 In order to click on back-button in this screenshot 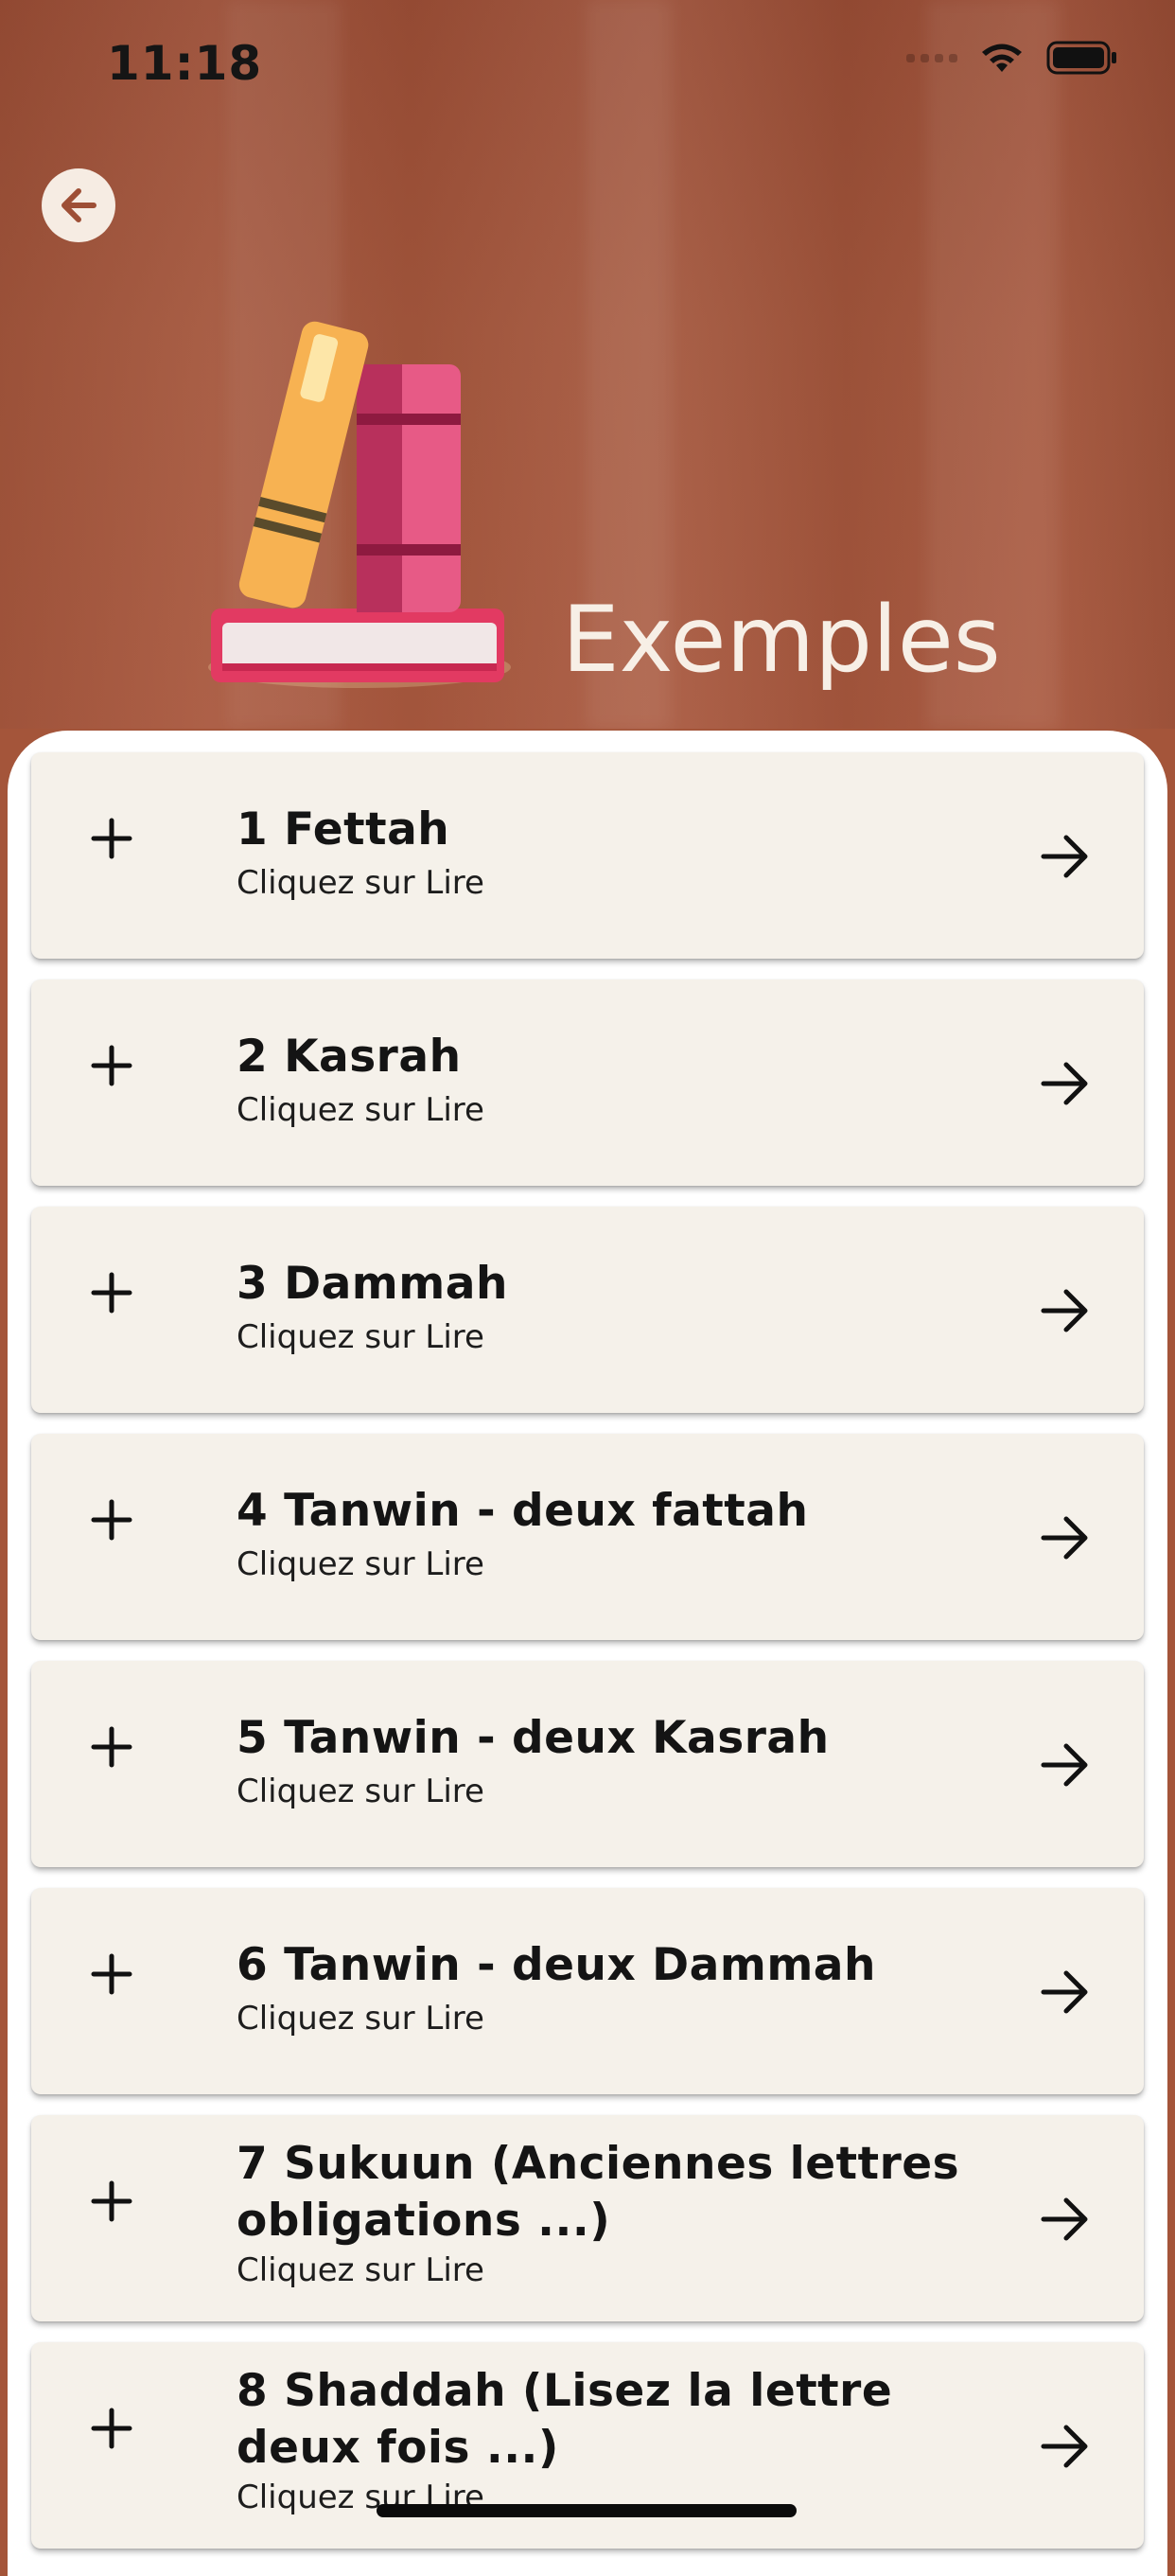, I will do `click(78, 205)`.